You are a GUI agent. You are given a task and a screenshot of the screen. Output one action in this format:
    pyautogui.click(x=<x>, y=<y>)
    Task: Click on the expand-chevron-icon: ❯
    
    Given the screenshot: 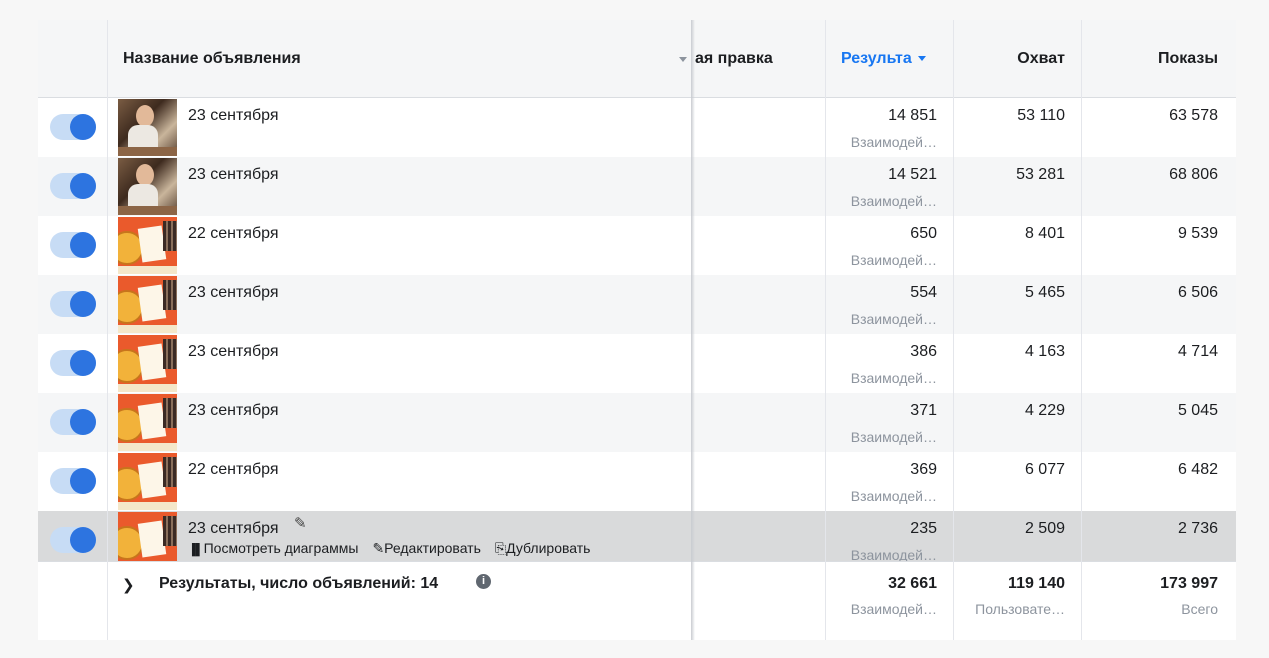 What is the action you would take?
    pyautogui.click(x=128, y=585)
    